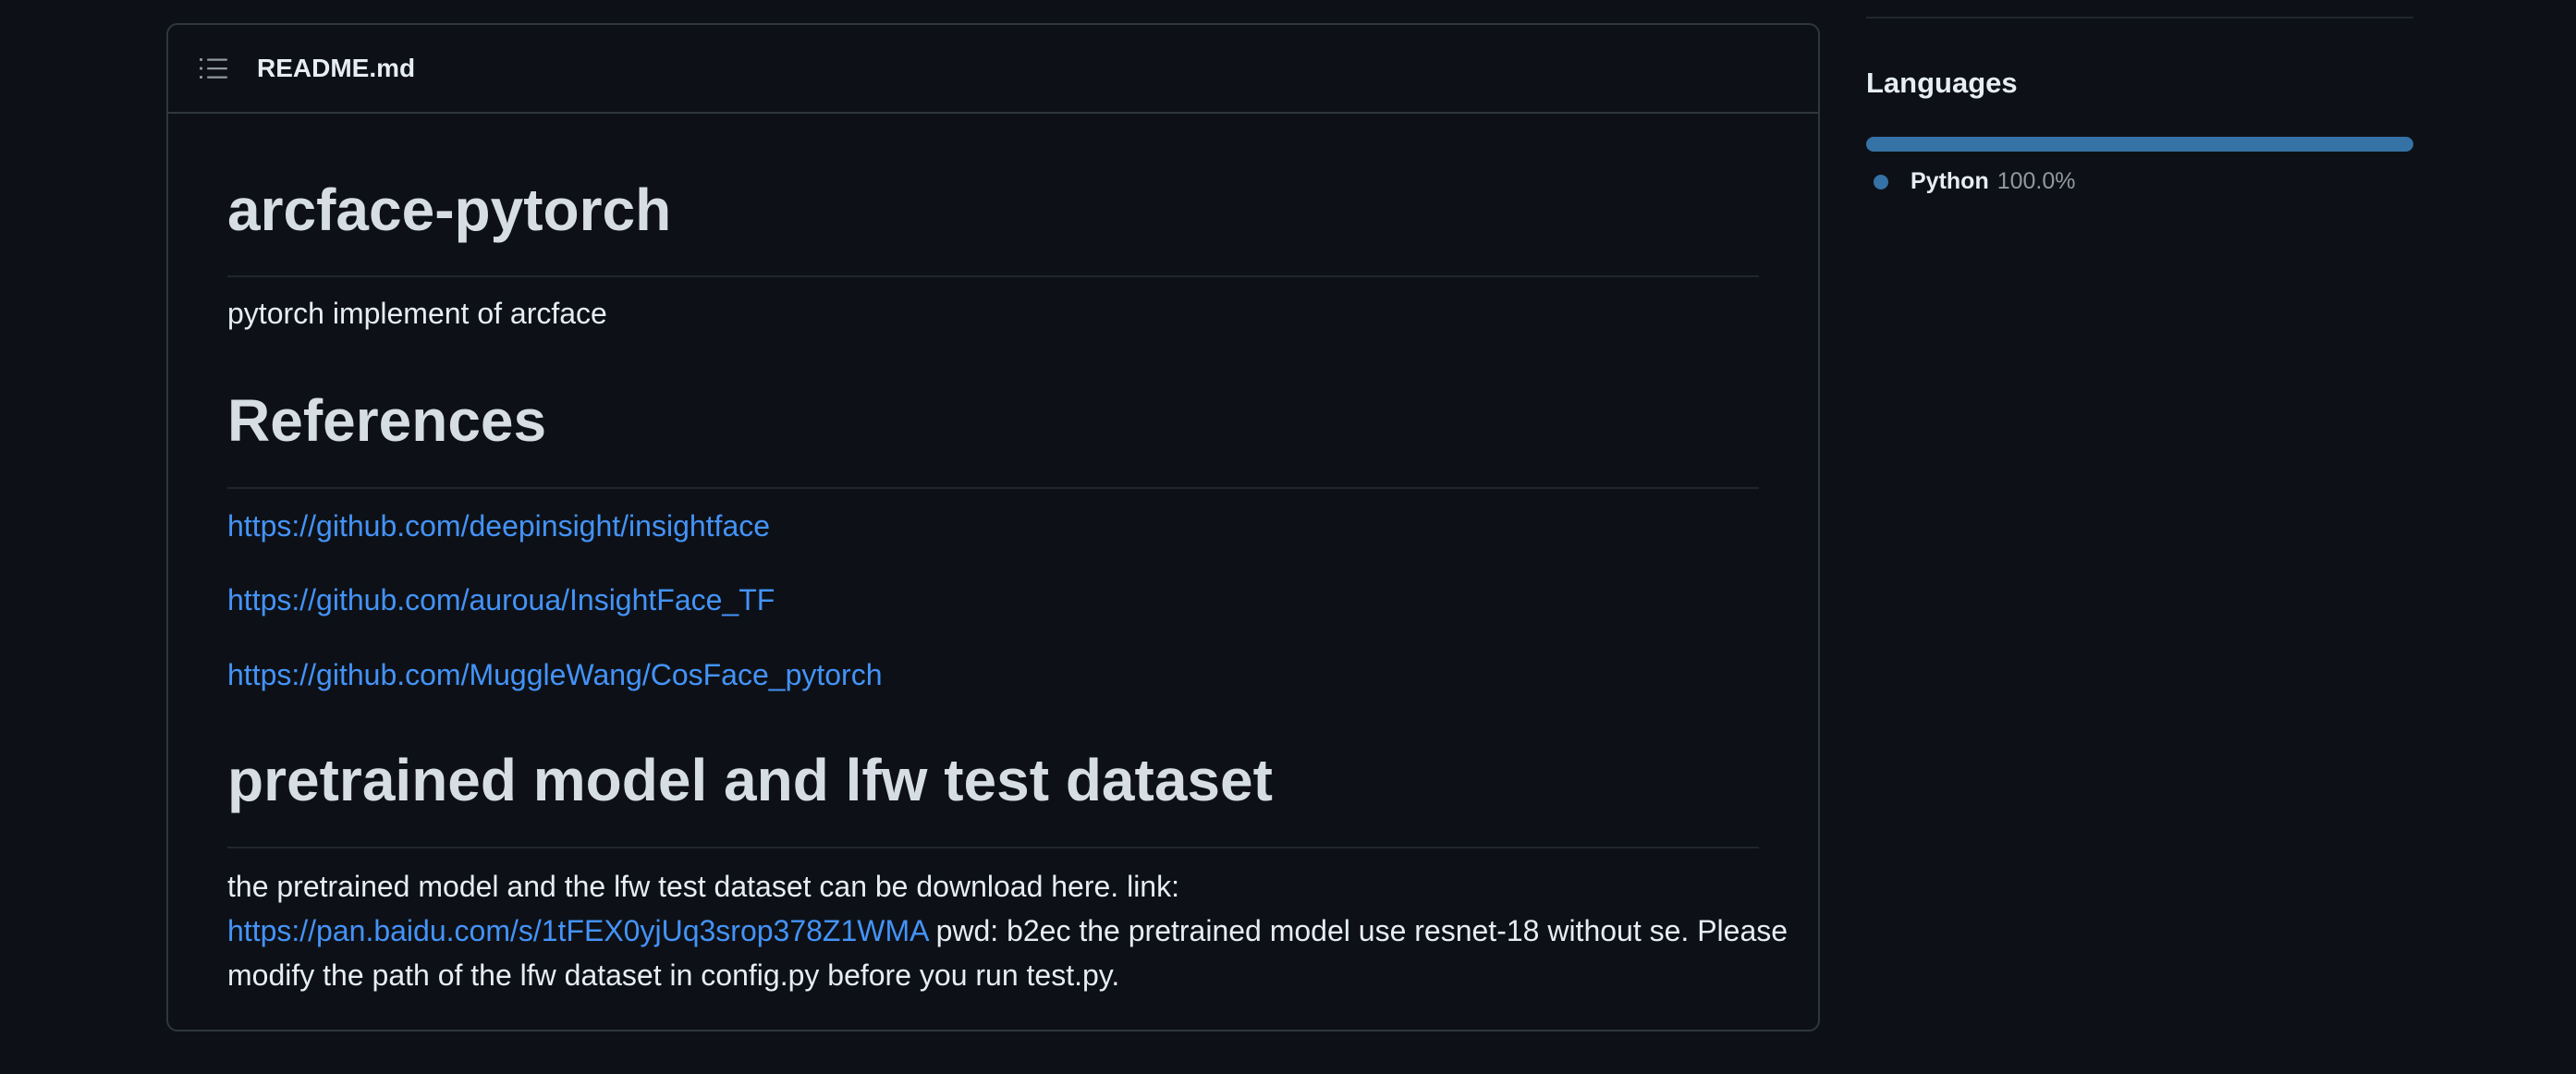 The height and width of the screenshot is (1074, 2576). What do you see at coordinates (417, 313) in the screenshot?
I see `readme-description: pytorch implement of arcface` at bounding box center [417, 313].